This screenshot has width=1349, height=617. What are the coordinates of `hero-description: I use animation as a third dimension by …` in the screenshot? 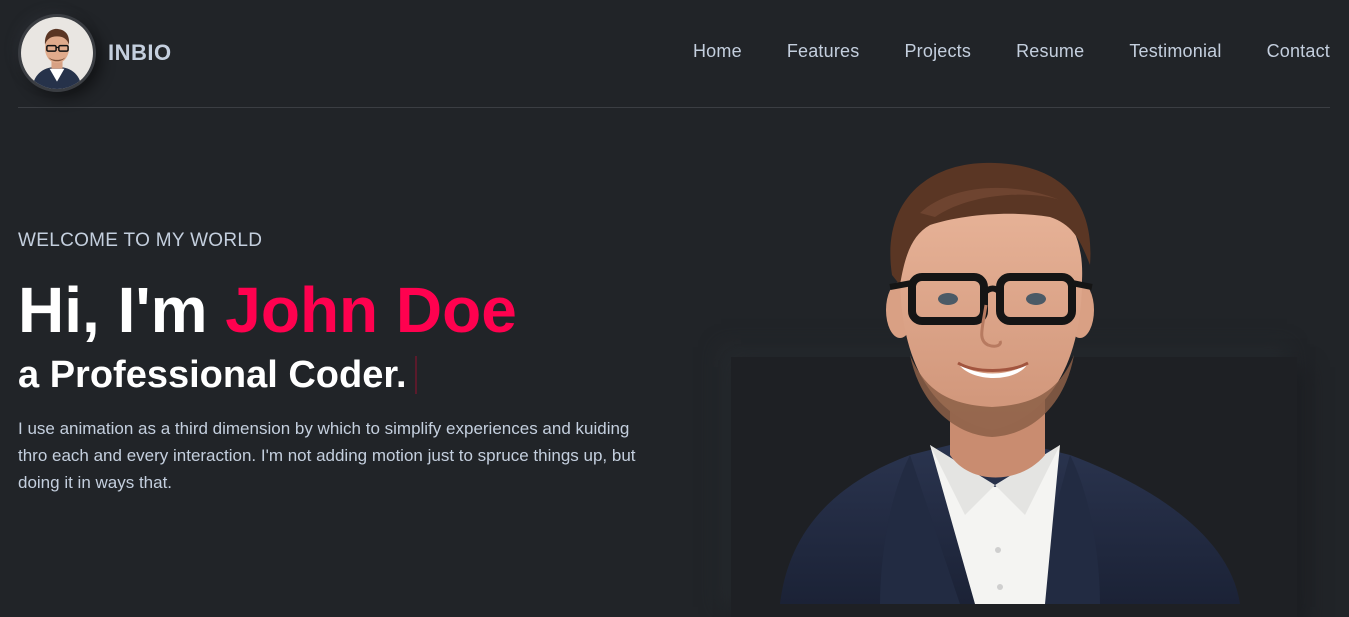 It's located at (327, 455).